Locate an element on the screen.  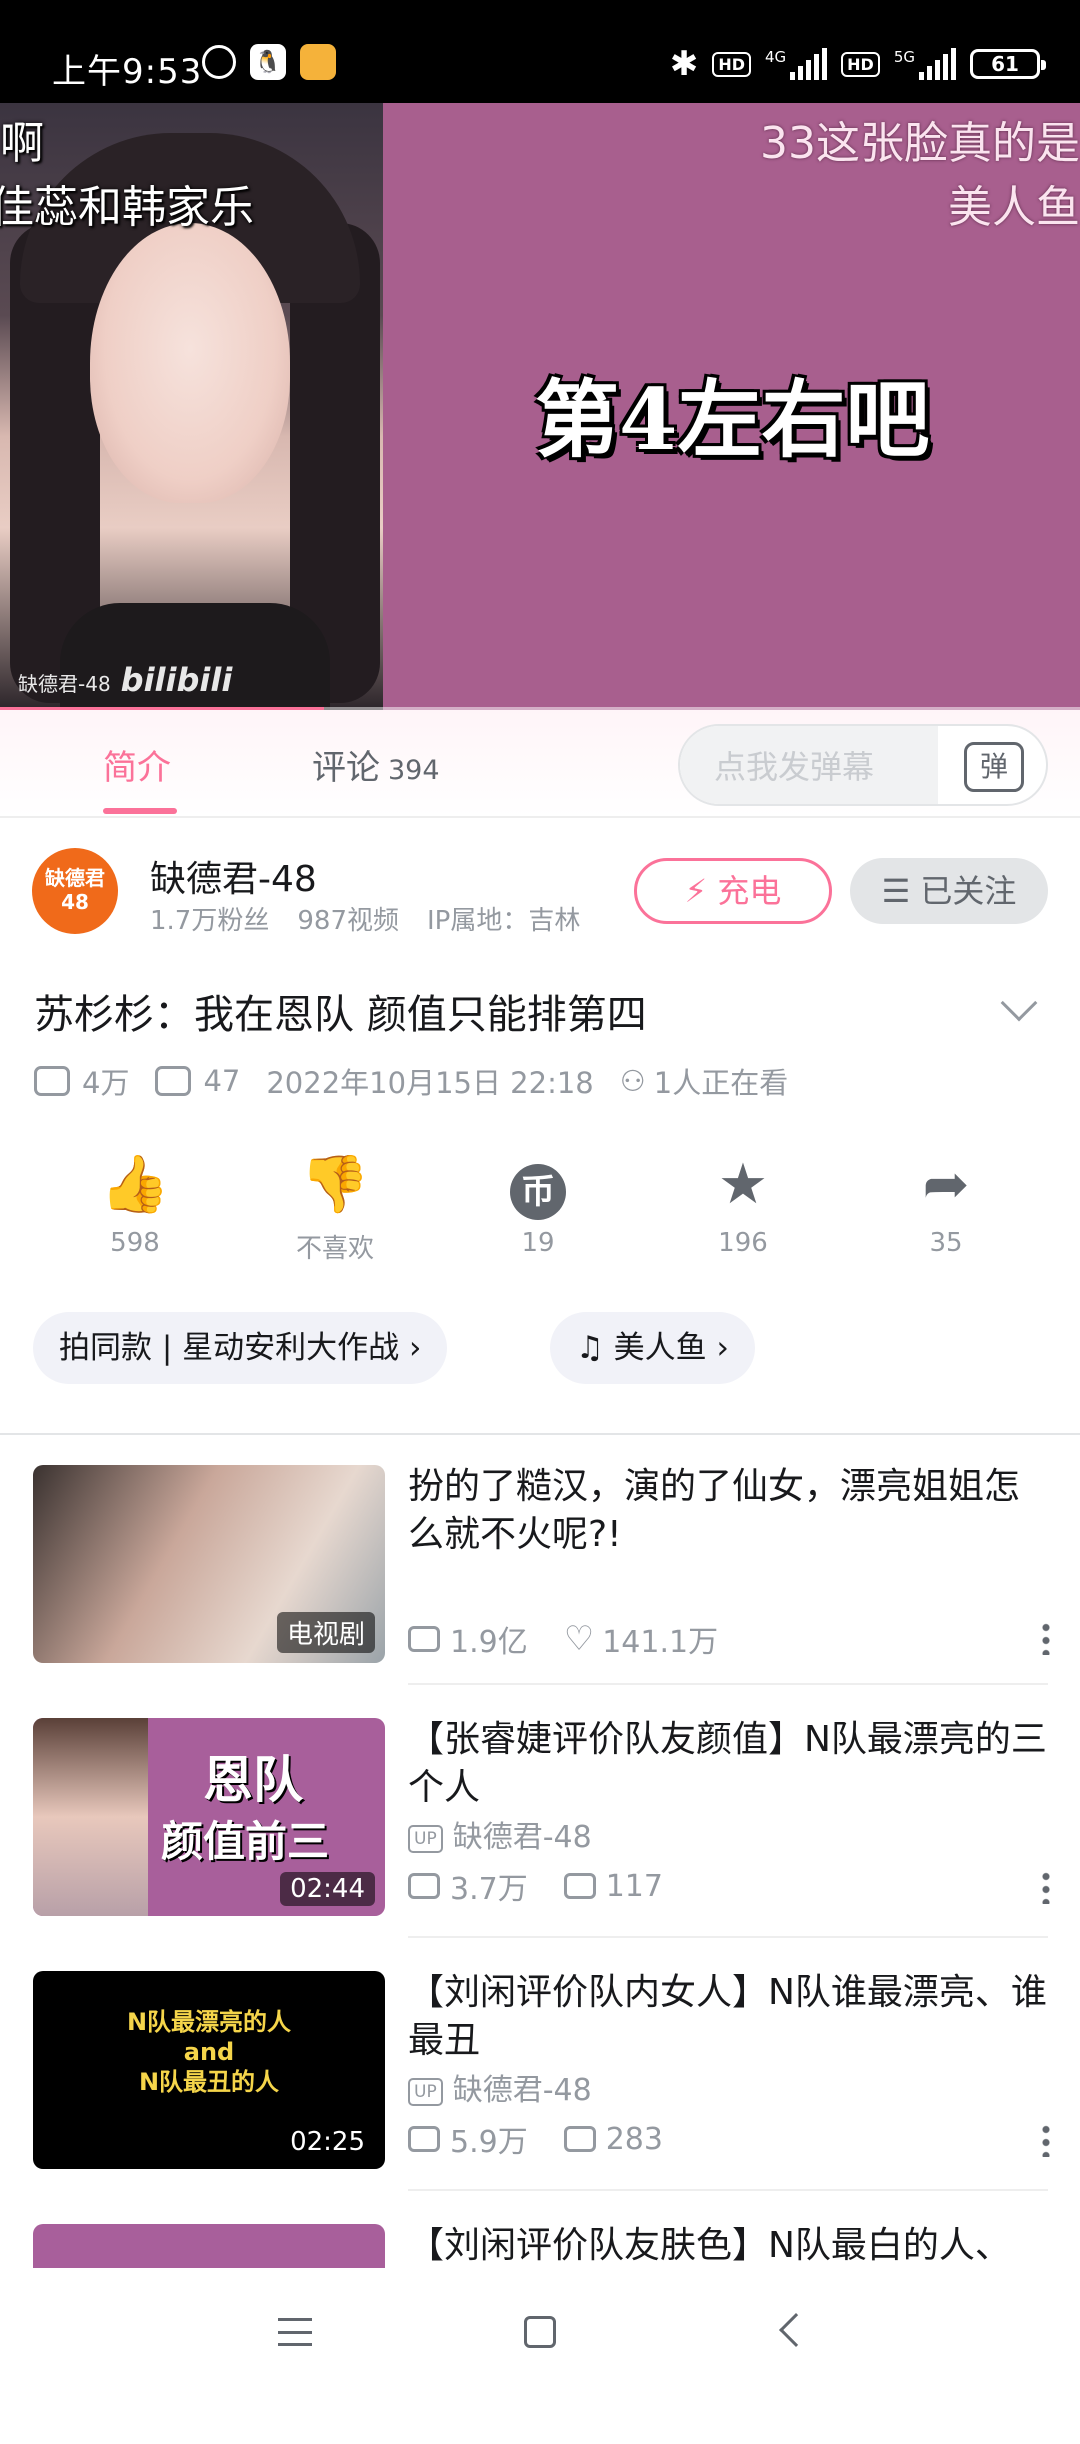
video-title: 苏杉杉：我在恩队 颜值只能排第四 is located at coordinates (340, 1015).